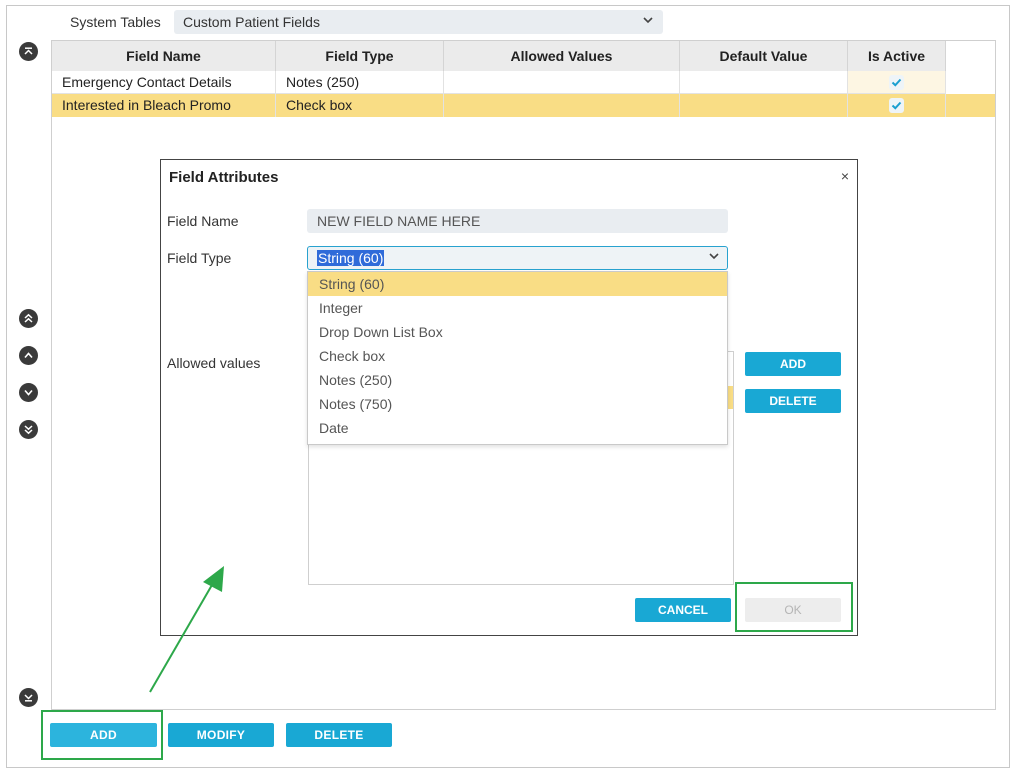  What do you see at coordinates (28, 318) in the screenshot?
I see `move-up-fast-icon` at bounding box center [28, 318].